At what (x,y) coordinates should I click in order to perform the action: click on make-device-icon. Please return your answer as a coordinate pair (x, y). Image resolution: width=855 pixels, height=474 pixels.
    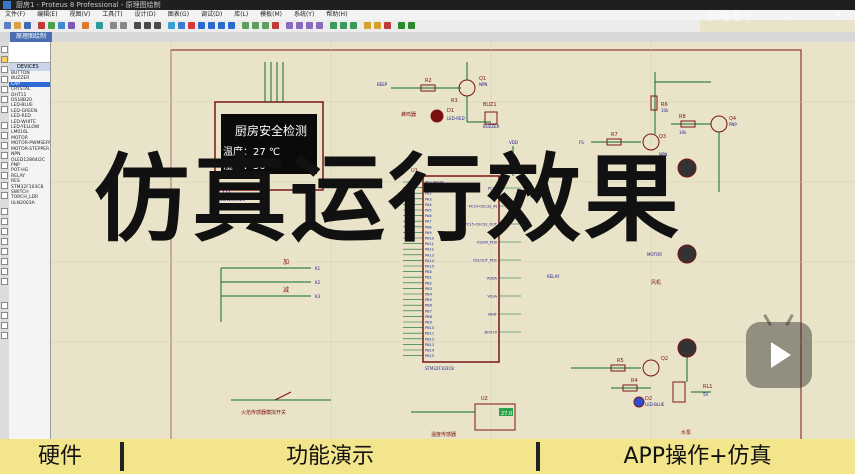
    Looking at the image, I should click on (299, 25).